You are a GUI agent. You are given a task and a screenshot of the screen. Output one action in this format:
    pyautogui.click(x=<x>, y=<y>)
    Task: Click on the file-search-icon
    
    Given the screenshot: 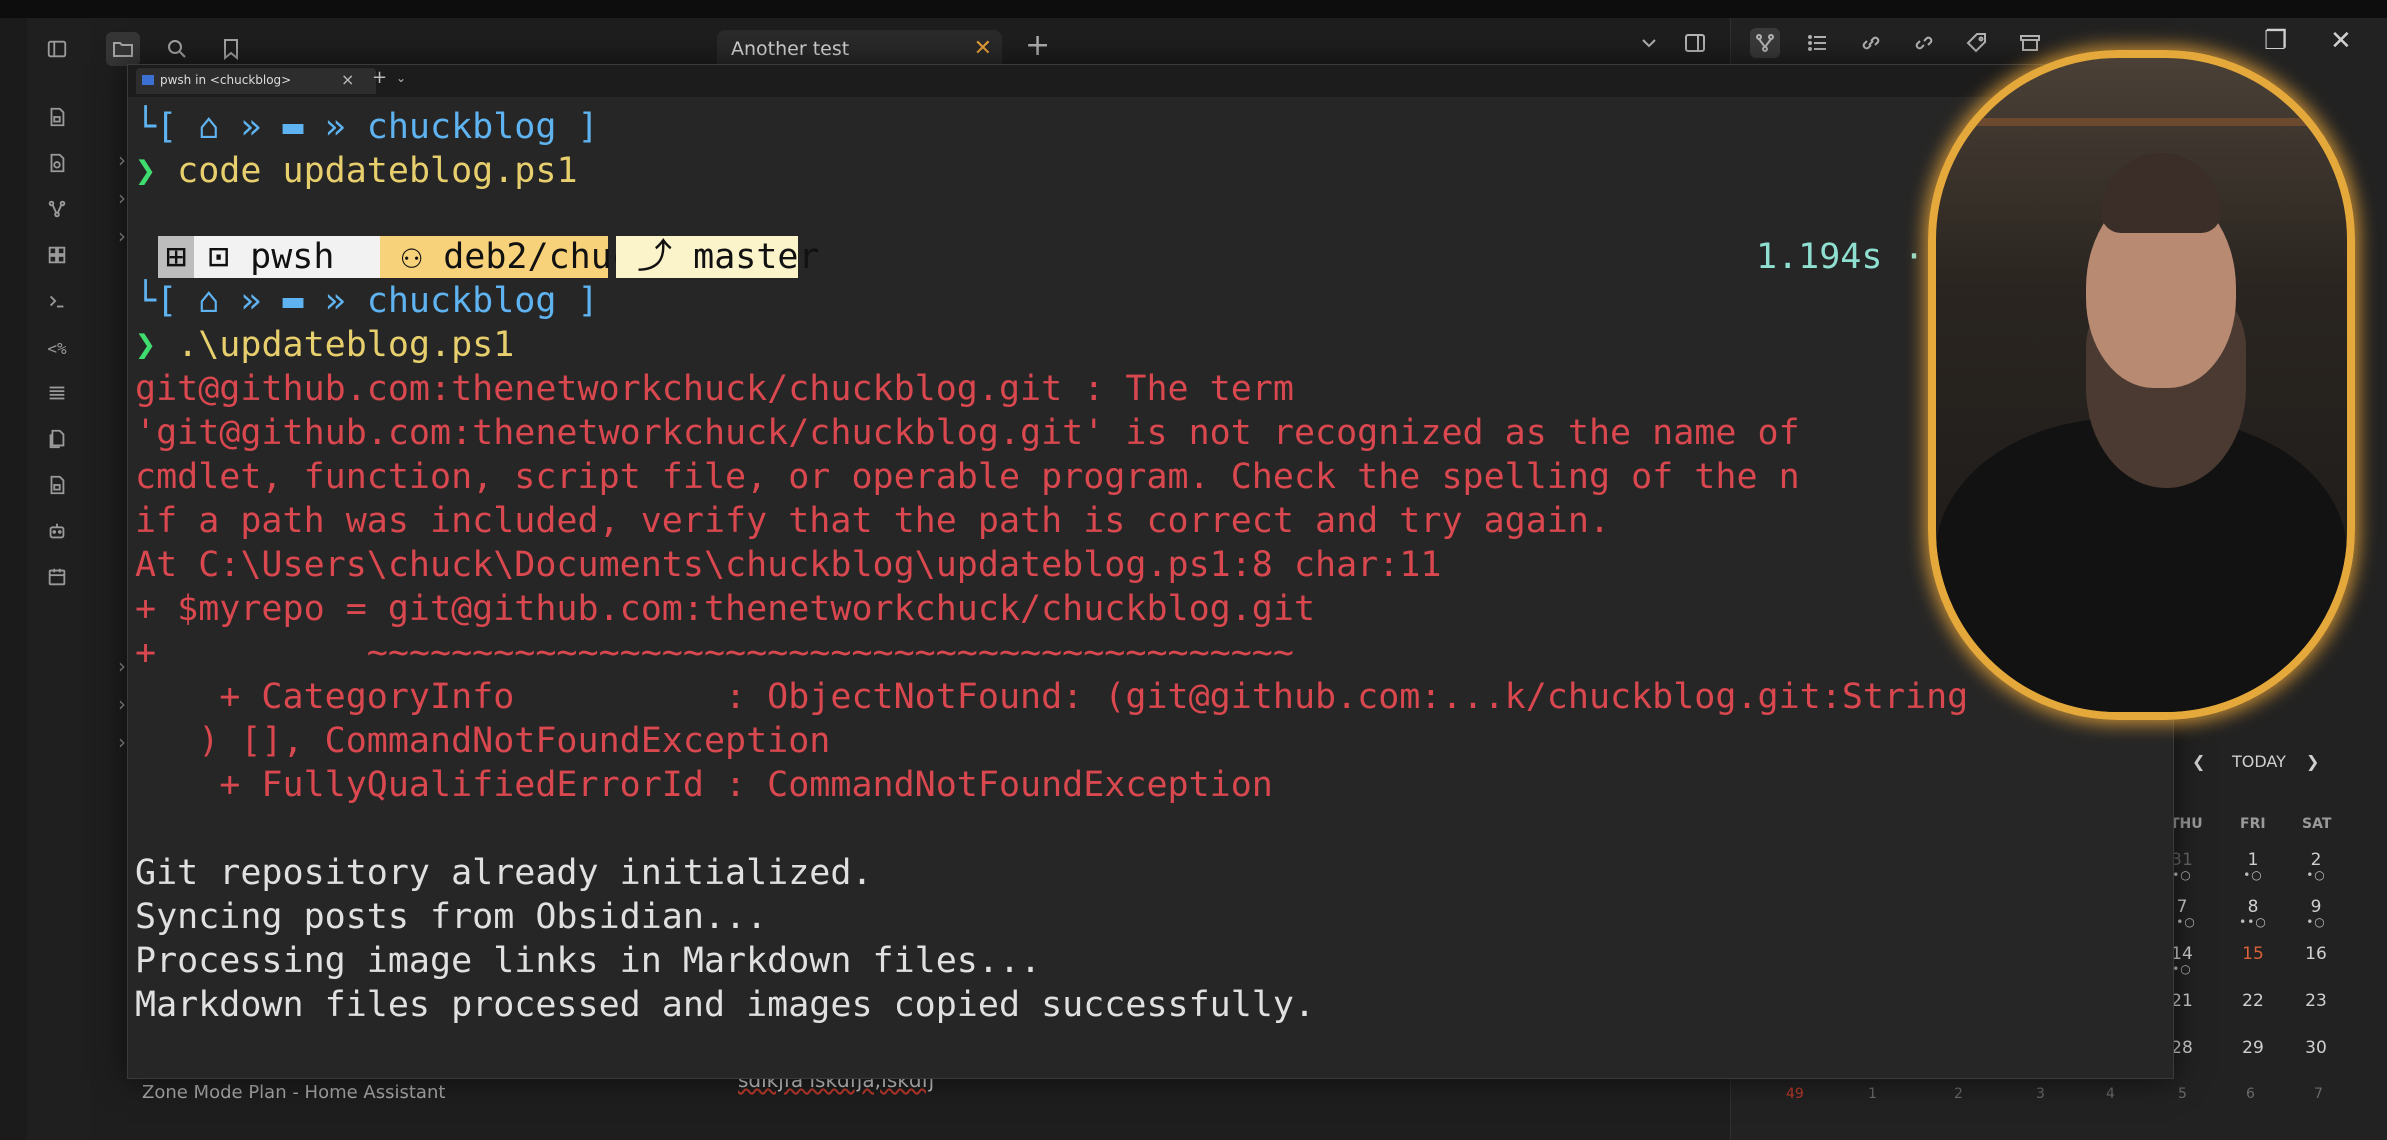 What is the action you would take?
    pyautogui.click(x=57, y=165)
    